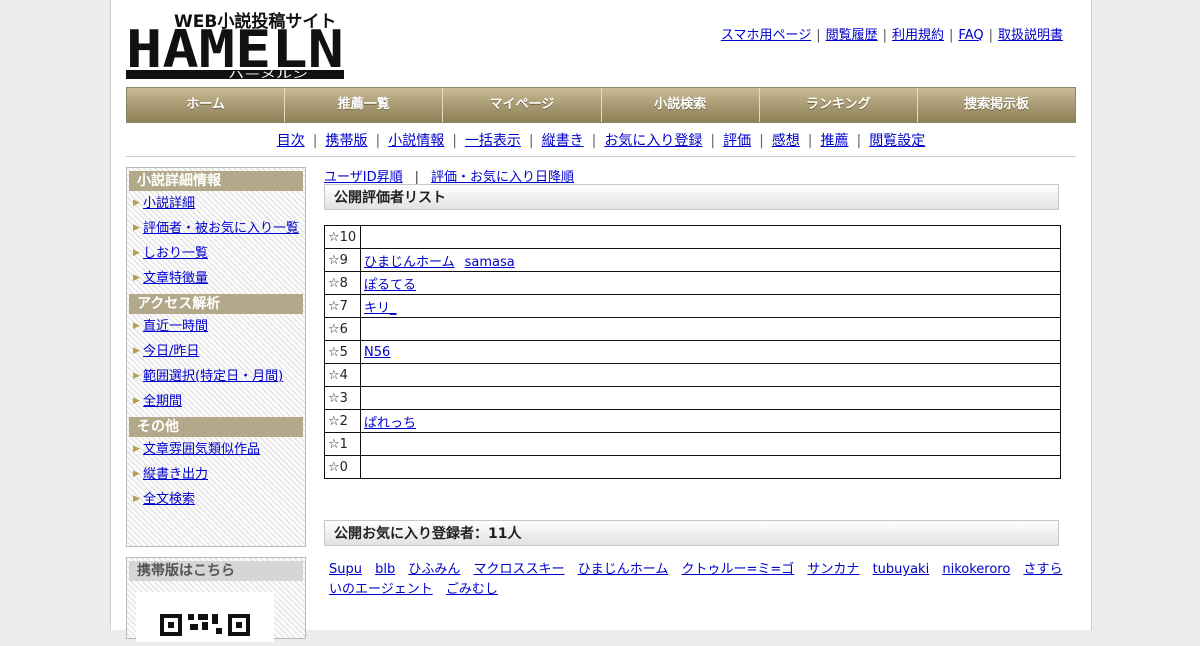 This screenshot has height=646, width=1200. I want to click on sidebar-item-similar-works: ▶ 文章雰囲気類似作品, so click(216, 449).